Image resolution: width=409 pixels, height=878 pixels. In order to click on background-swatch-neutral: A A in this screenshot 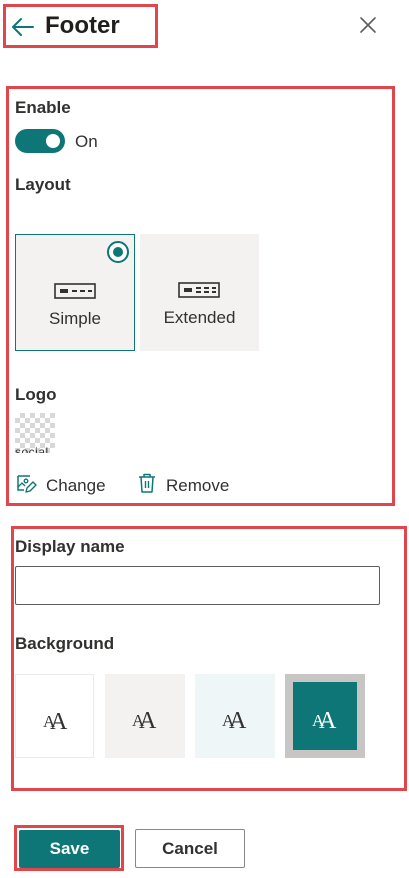, I will do `click(145, 716)`.